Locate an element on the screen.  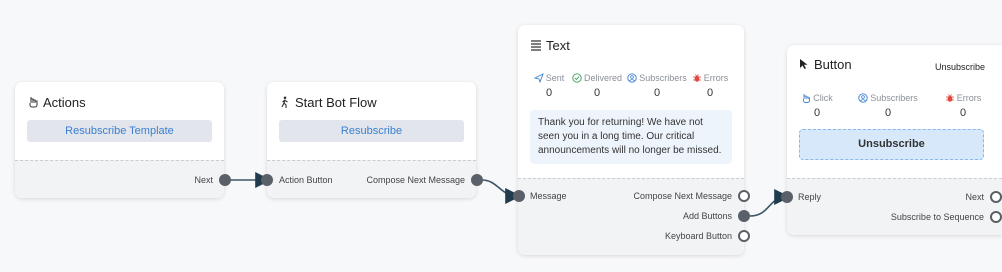
check-circle-icon is located at coordinates (577, 78).